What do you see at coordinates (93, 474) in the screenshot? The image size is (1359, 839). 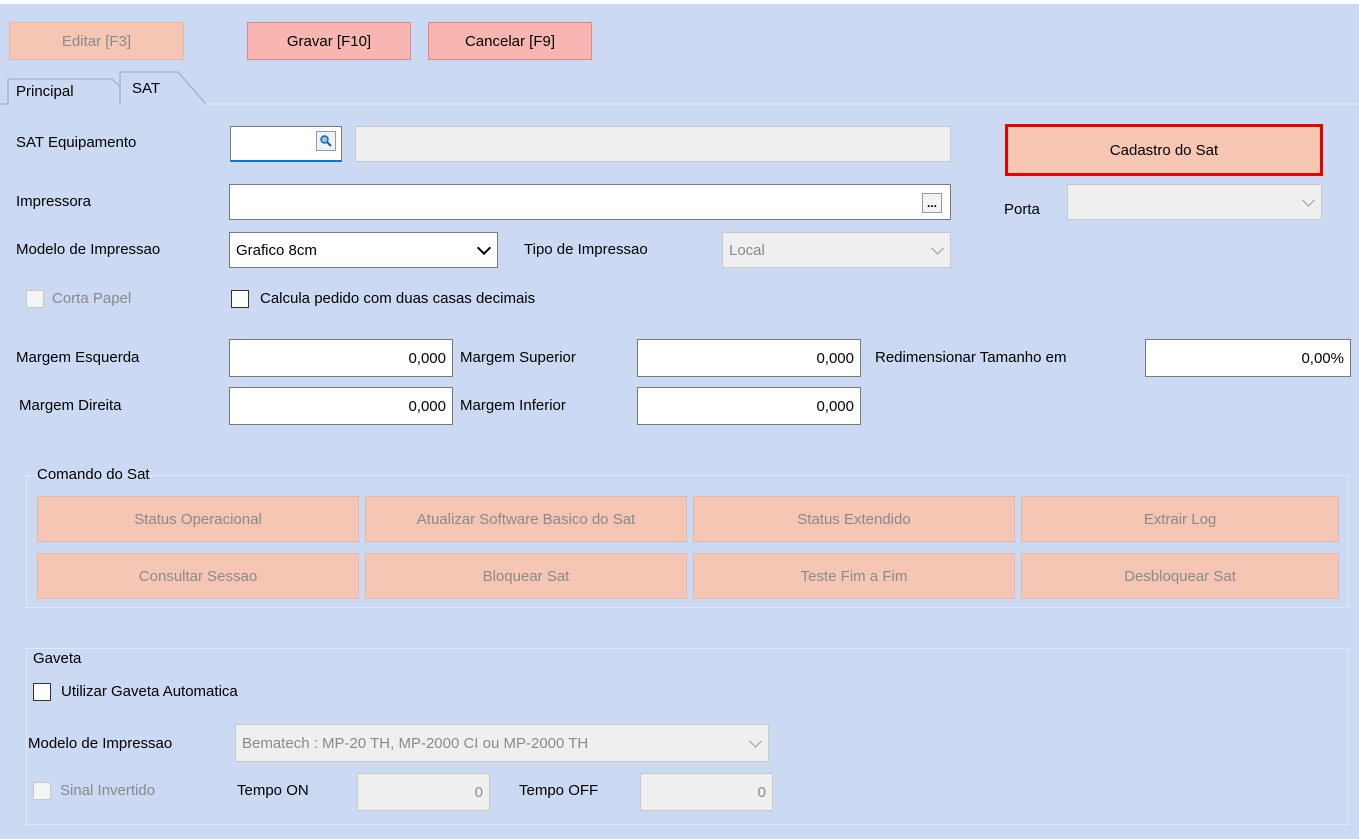 I see `comando-sat-title: Comando do Sat` at bounding box center [93, 474].